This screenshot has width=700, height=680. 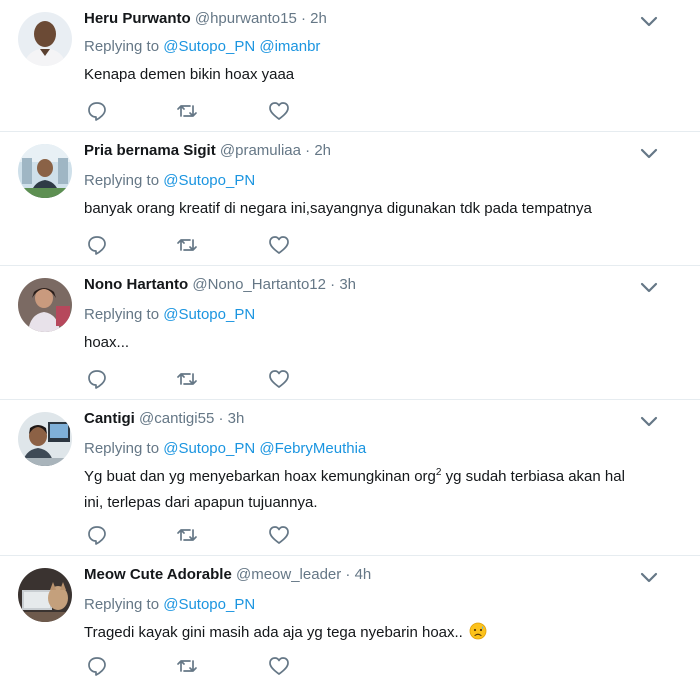 What do you see at coordinates (109, 418) in the screenshot?
I see `display-name: Cantigi` at bounding box center [109, 418].